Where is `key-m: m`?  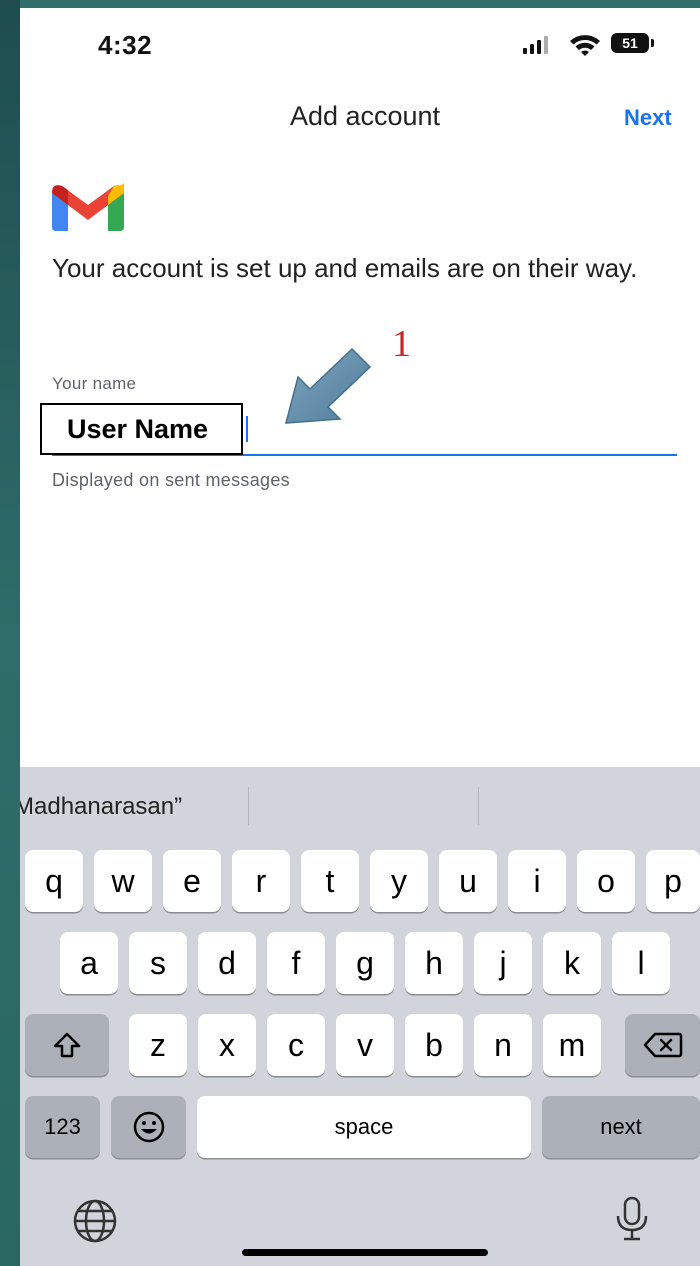
key-m: m is located at coordinates (572, 1045).